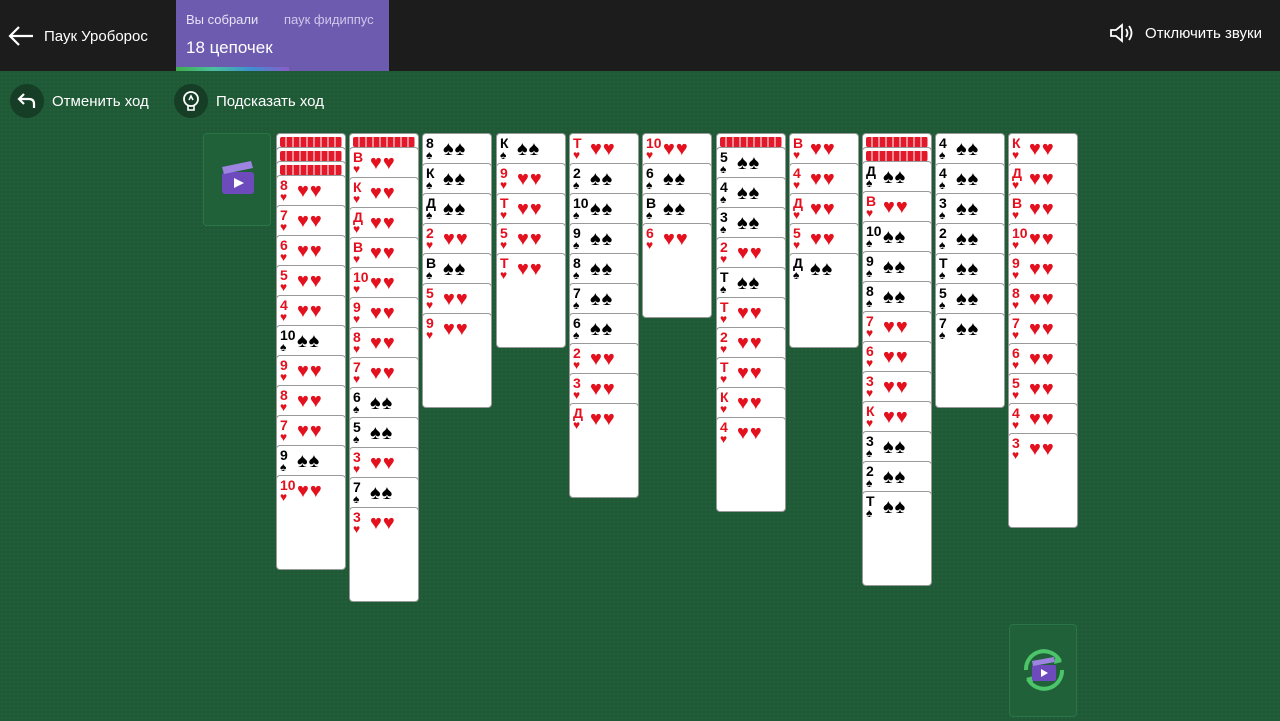 Image resolution: width=1280 pixels, height=721 pixels. I want to click on mute-sound-button: Отключить звуки, so click(1185, 33).